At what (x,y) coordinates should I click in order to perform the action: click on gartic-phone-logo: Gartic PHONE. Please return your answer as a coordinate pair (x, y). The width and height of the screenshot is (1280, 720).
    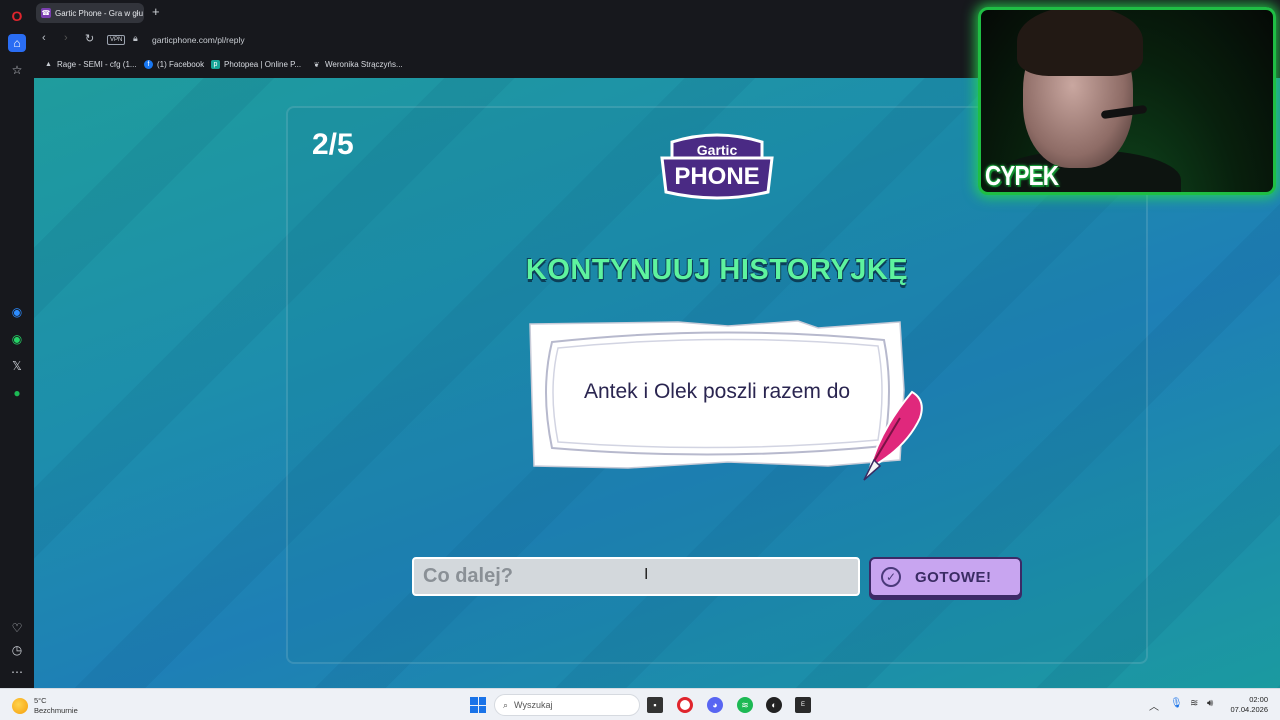
    Looking at the image, I should click on (717, 165).